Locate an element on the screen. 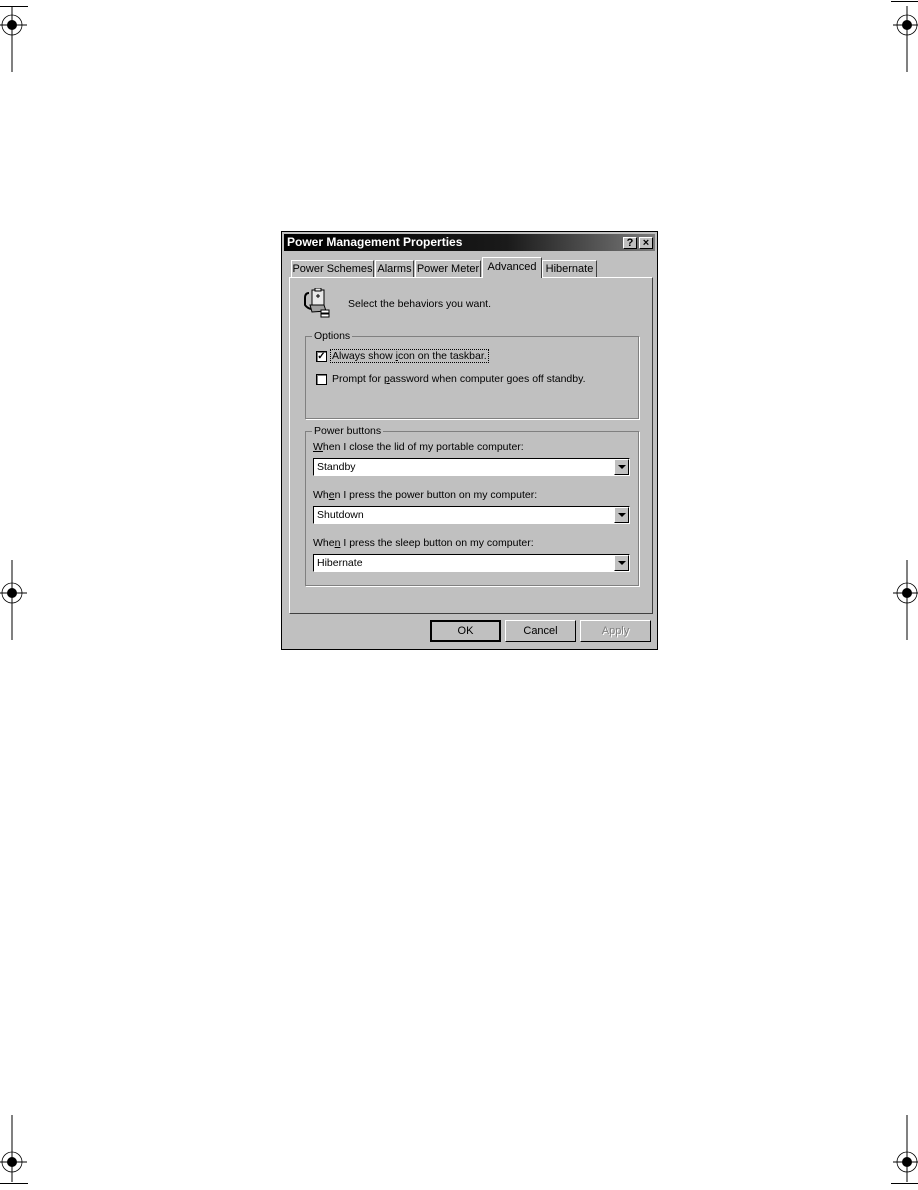 This screenshot has height=1190, width=918. power-button-dropdown: Shutdown is located at coordinates (471, 515).